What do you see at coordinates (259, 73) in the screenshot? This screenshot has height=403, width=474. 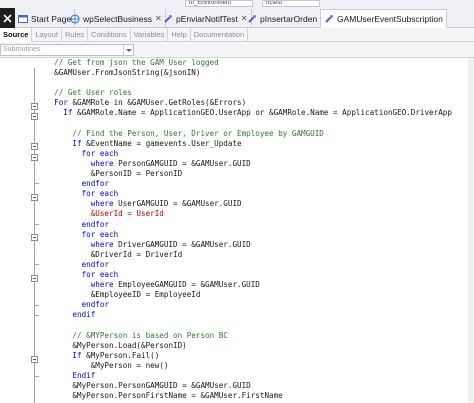 I see `code-line: &GAMUser.FromJsonString(&jsonIN)` at bounding box center [259, 73].